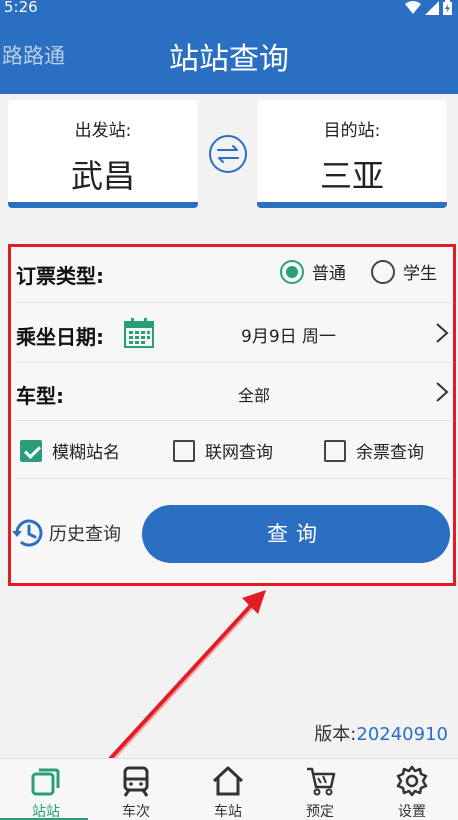 This screenshot has width=458, height=820. I want to click on nav-item-station: 车站, so click(228, 789).